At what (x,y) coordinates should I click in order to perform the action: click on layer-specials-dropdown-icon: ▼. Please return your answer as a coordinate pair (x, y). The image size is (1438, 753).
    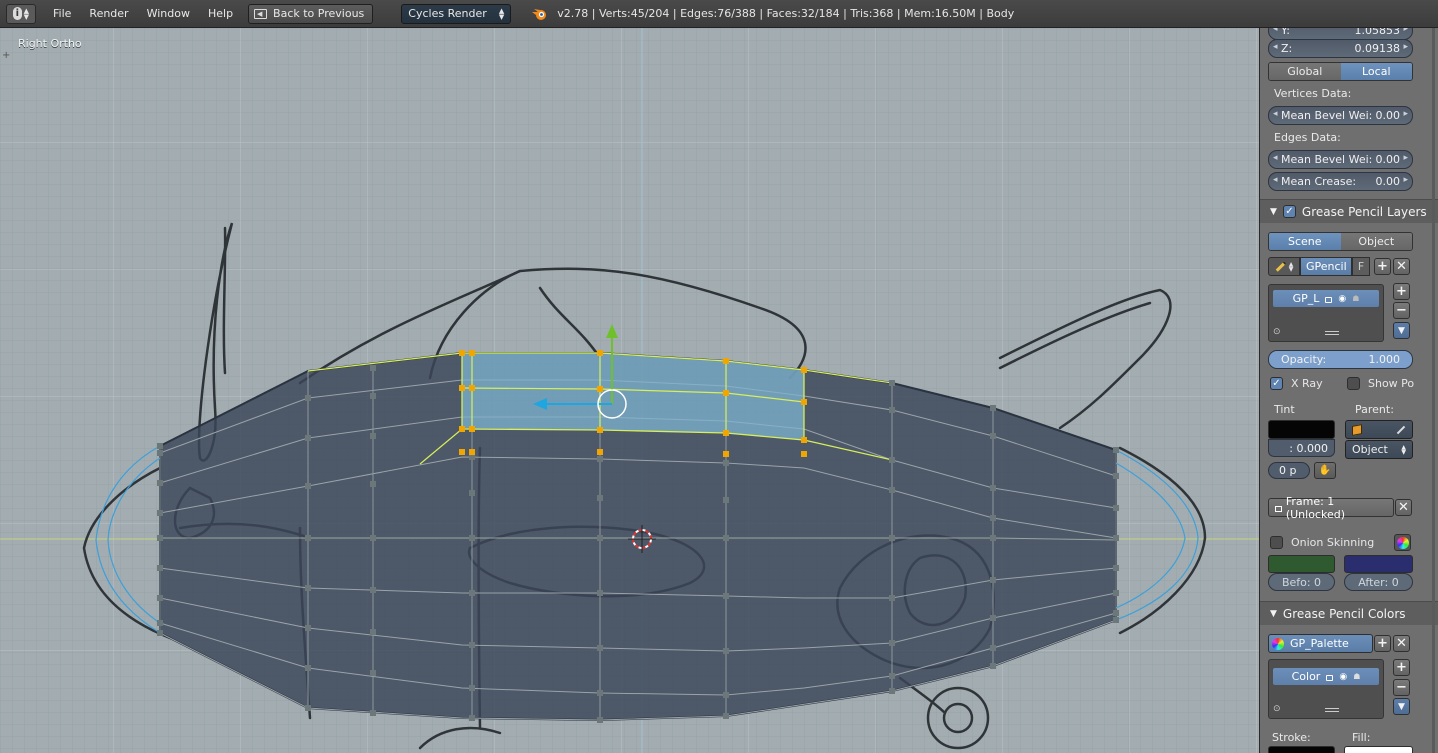
    Looking at the image, I should click on (1401, 330).